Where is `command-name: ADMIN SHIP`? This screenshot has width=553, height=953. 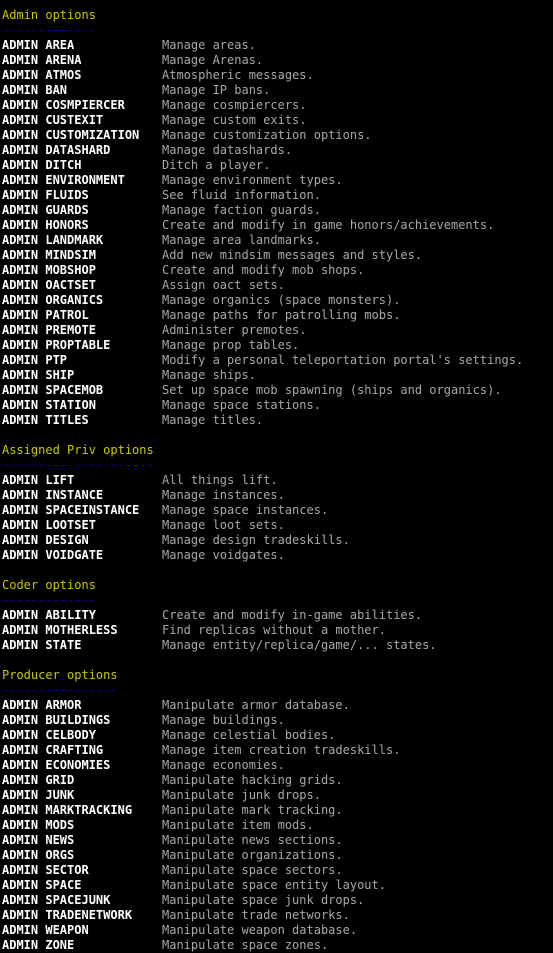
command-name: ADMIN SHIP is located at coordinates (82, 375).